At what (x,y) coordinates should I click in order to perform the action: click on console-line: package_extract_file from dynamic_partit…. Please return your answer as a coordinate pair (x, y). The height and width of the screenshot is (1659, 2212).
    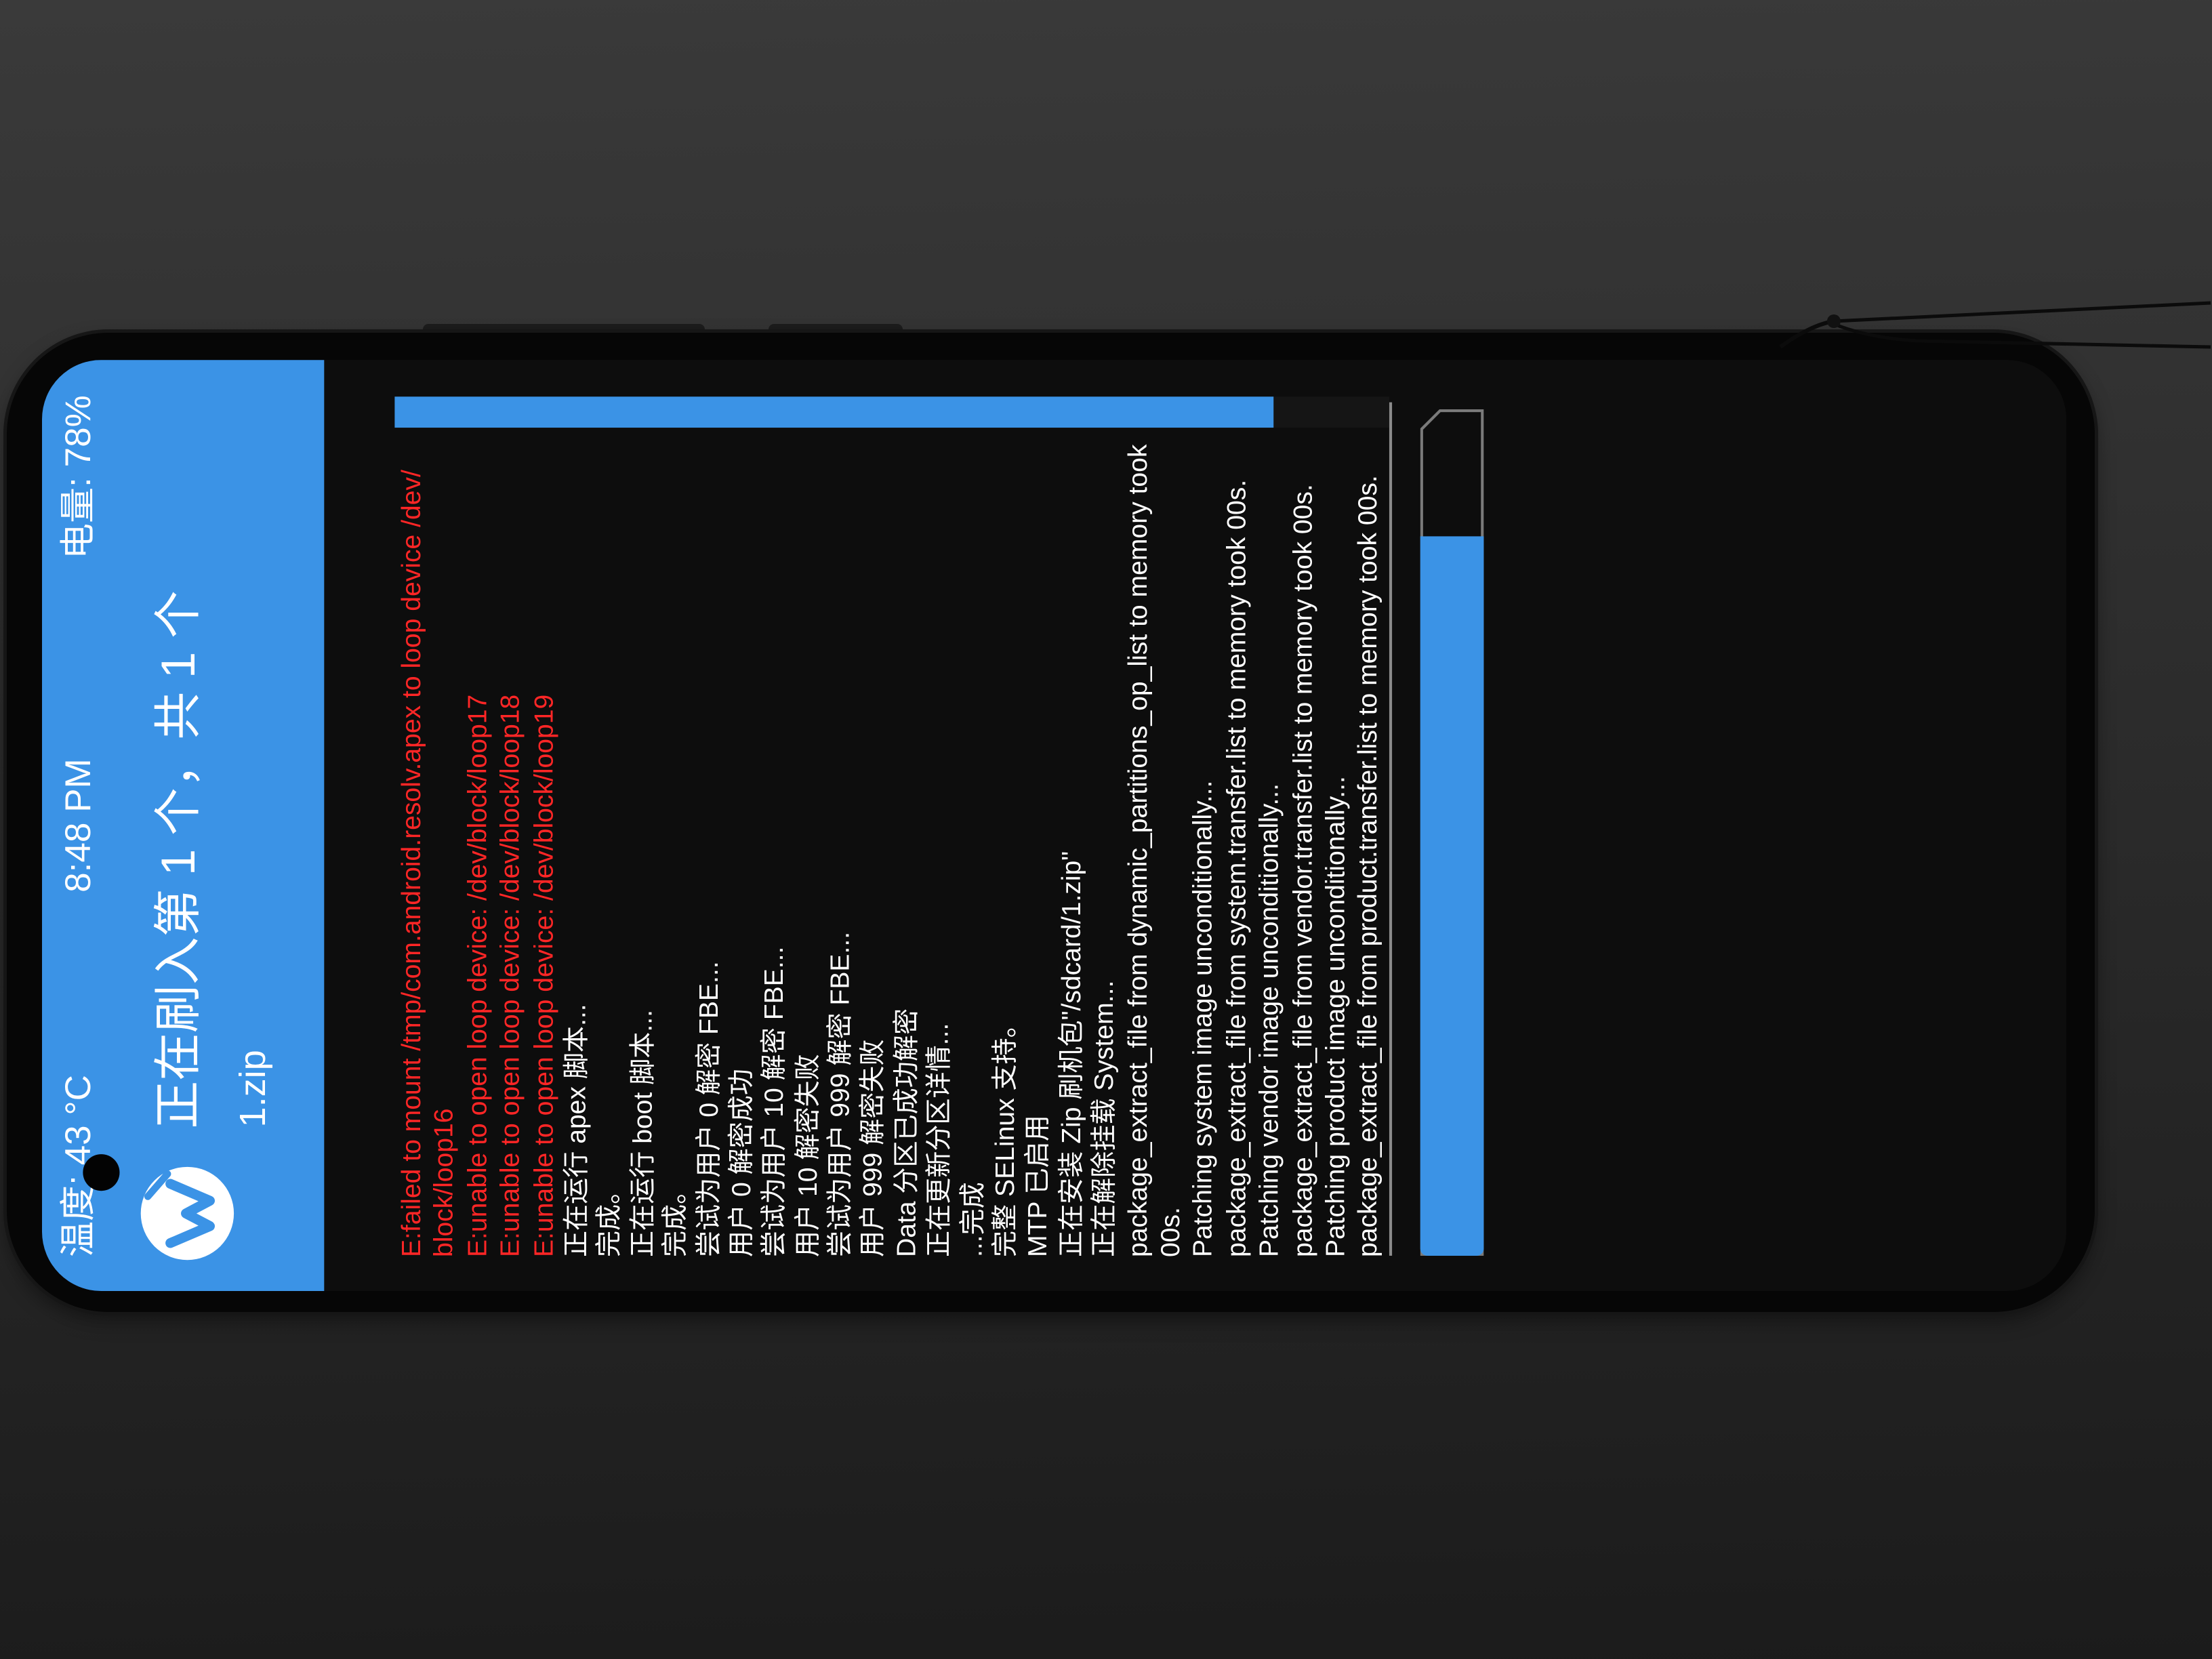
    Looking at the image, I should click on (1137, 851).